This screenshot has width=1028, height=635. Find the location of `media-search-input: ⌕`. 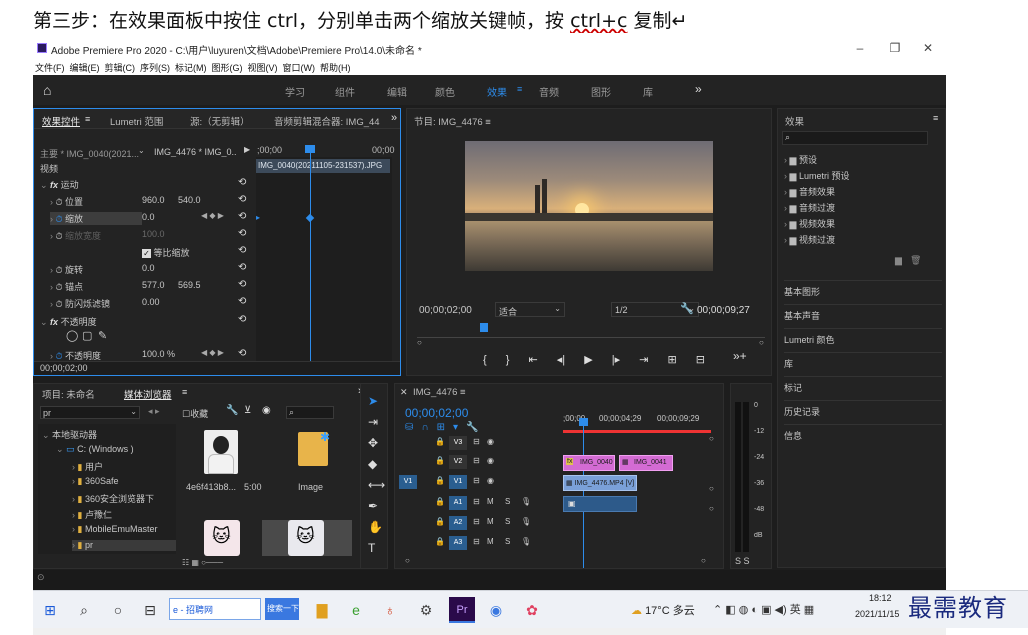

media-search-input: ⌕ is located at coordinates (310, 412).